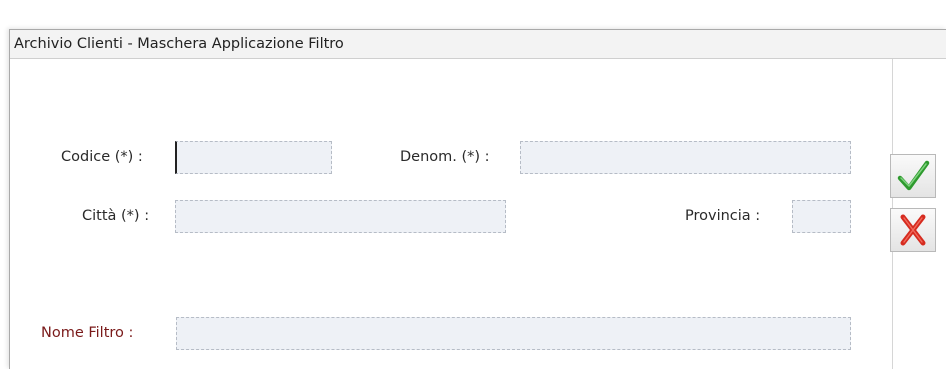  I want to click on citta-label: Città (*) :, so click(116, 216).